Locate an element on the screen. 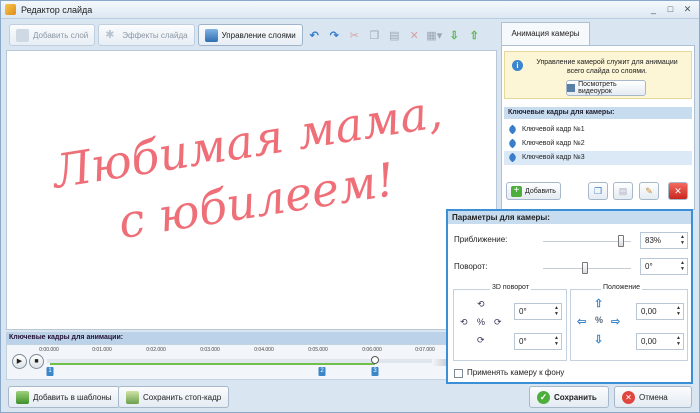 The width and height of the screenshot is (700, 413). camera-track is located at coordinates (212, 364).